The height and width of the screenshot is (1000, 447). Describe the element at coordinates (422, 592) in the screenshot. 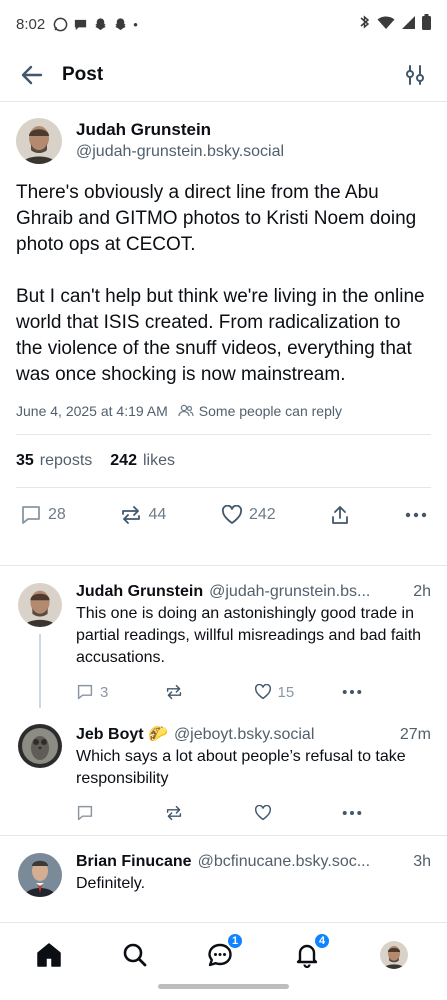

I see `reply-time: 2h` at that location.